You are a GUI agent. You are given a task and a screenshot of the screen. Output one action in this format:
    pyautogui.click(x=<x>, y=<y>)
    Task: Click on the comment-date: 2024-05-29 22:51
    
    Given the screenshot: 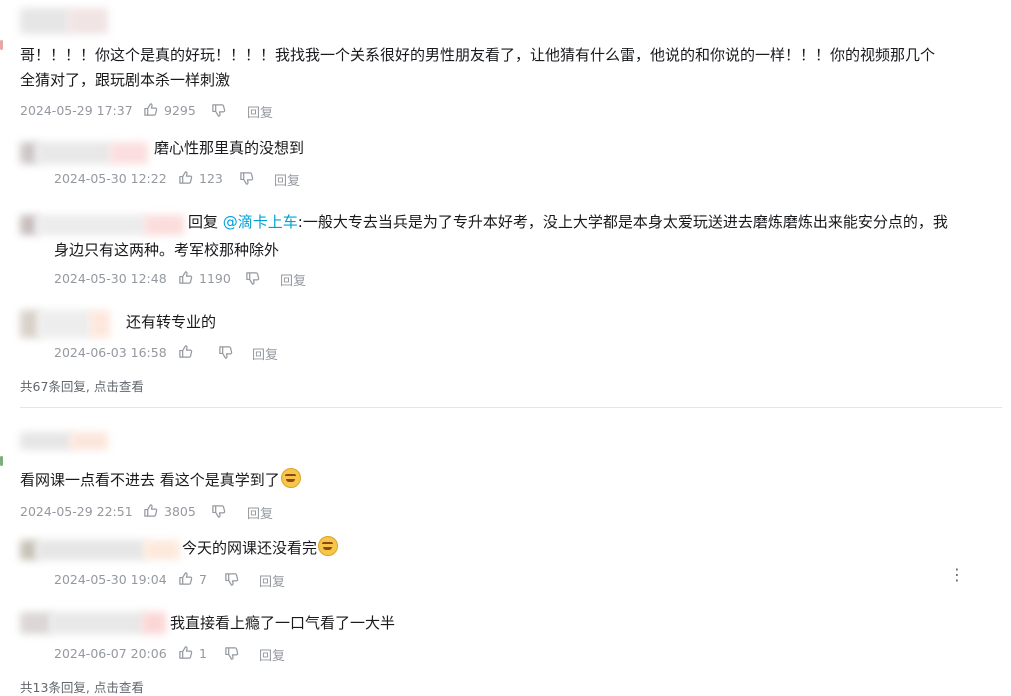 What is the action you would take?
    pyautogui.click(x=76, y=511)
    